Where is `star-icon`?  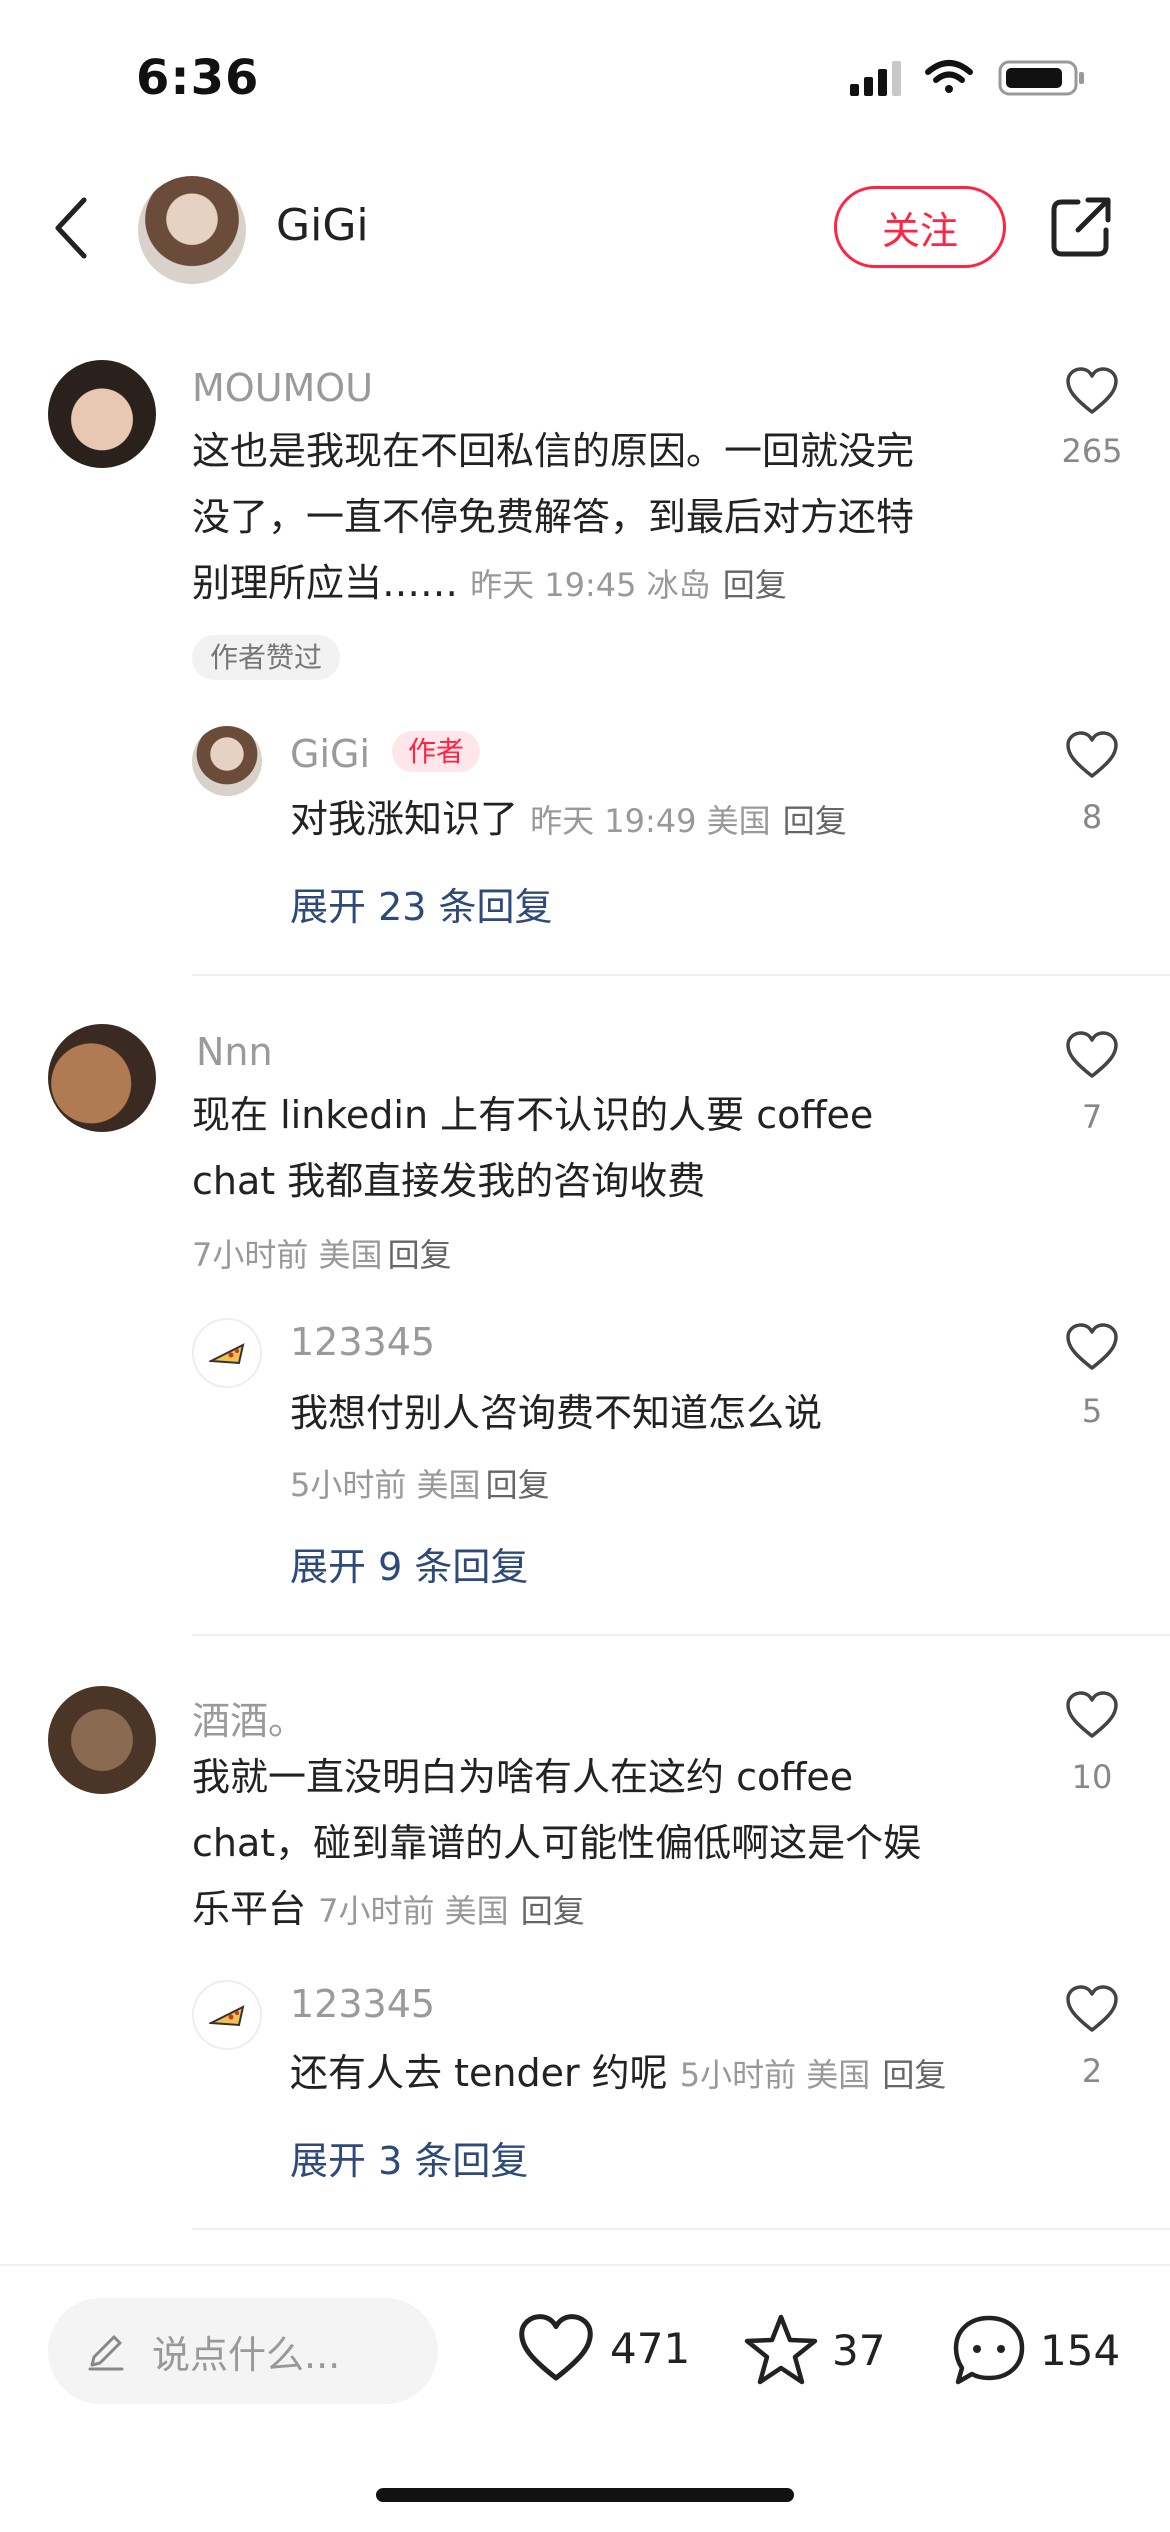 star-icon is located at coordinates (781, 2349).